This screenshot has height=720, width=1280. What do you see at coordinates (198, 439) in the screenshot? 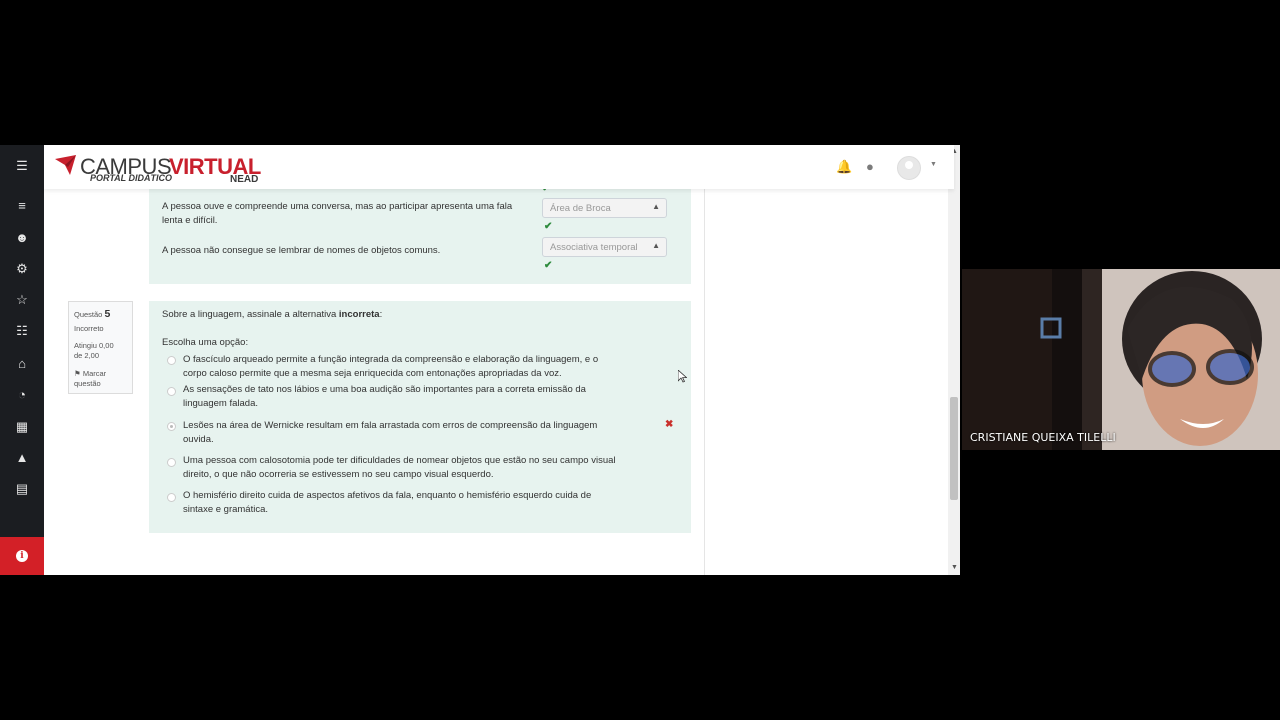
I see `option-line: ouvida.` at bounding box center [198, 439].